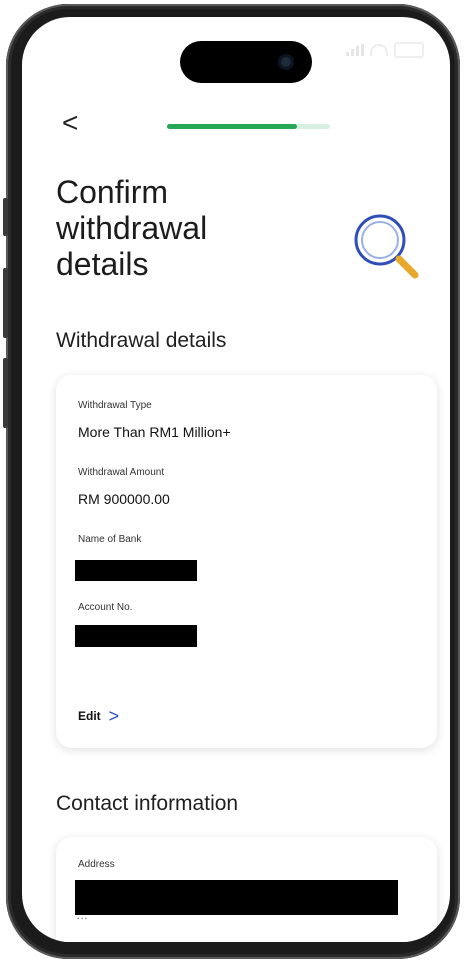  What do you see at coordinates (379, 50) in the screenshot?
I see `wifi-icon` at bounding box center [379, 50].